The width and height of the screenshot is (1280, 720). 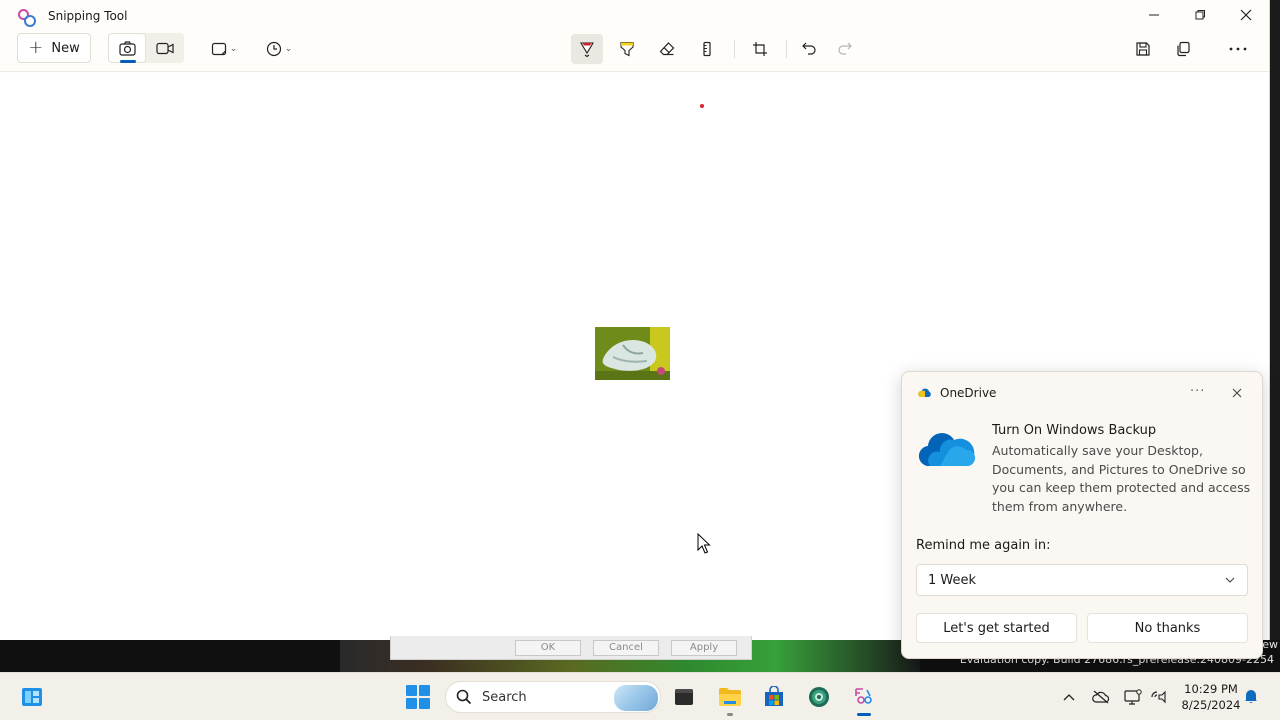 I want to click on window-title: Snipping Tool, so click(x=88, y=16).